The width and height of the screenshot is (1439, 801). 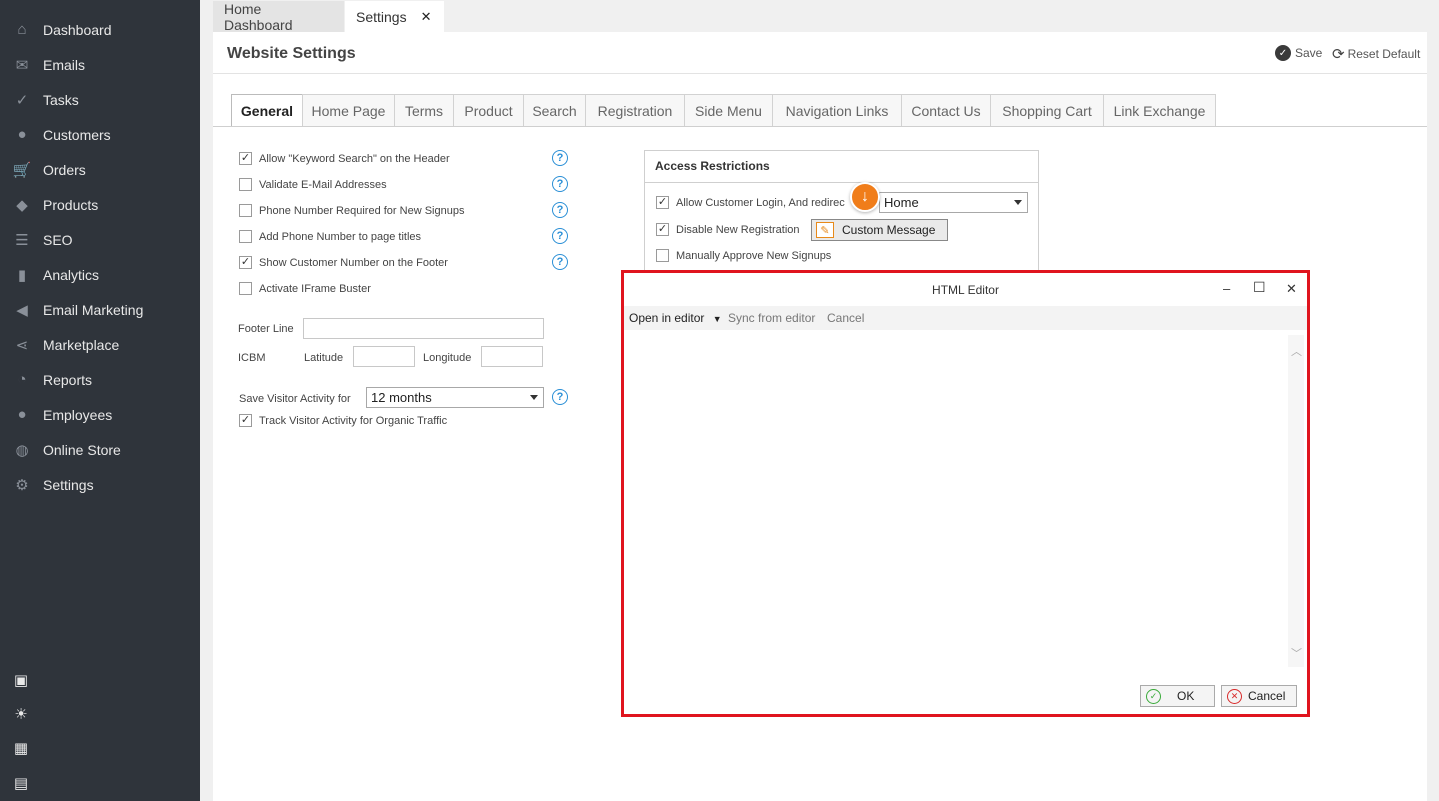 I want to click on sidebar-item-analytics: ▮ Analytics, so click(x=100, y=274).